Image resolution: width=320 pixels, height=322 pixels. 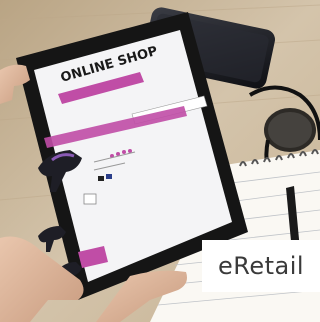 What do you see at coordinates (90, 199) in the screenshot?
I see `screen-size-box` at bounding box center [90, 199].